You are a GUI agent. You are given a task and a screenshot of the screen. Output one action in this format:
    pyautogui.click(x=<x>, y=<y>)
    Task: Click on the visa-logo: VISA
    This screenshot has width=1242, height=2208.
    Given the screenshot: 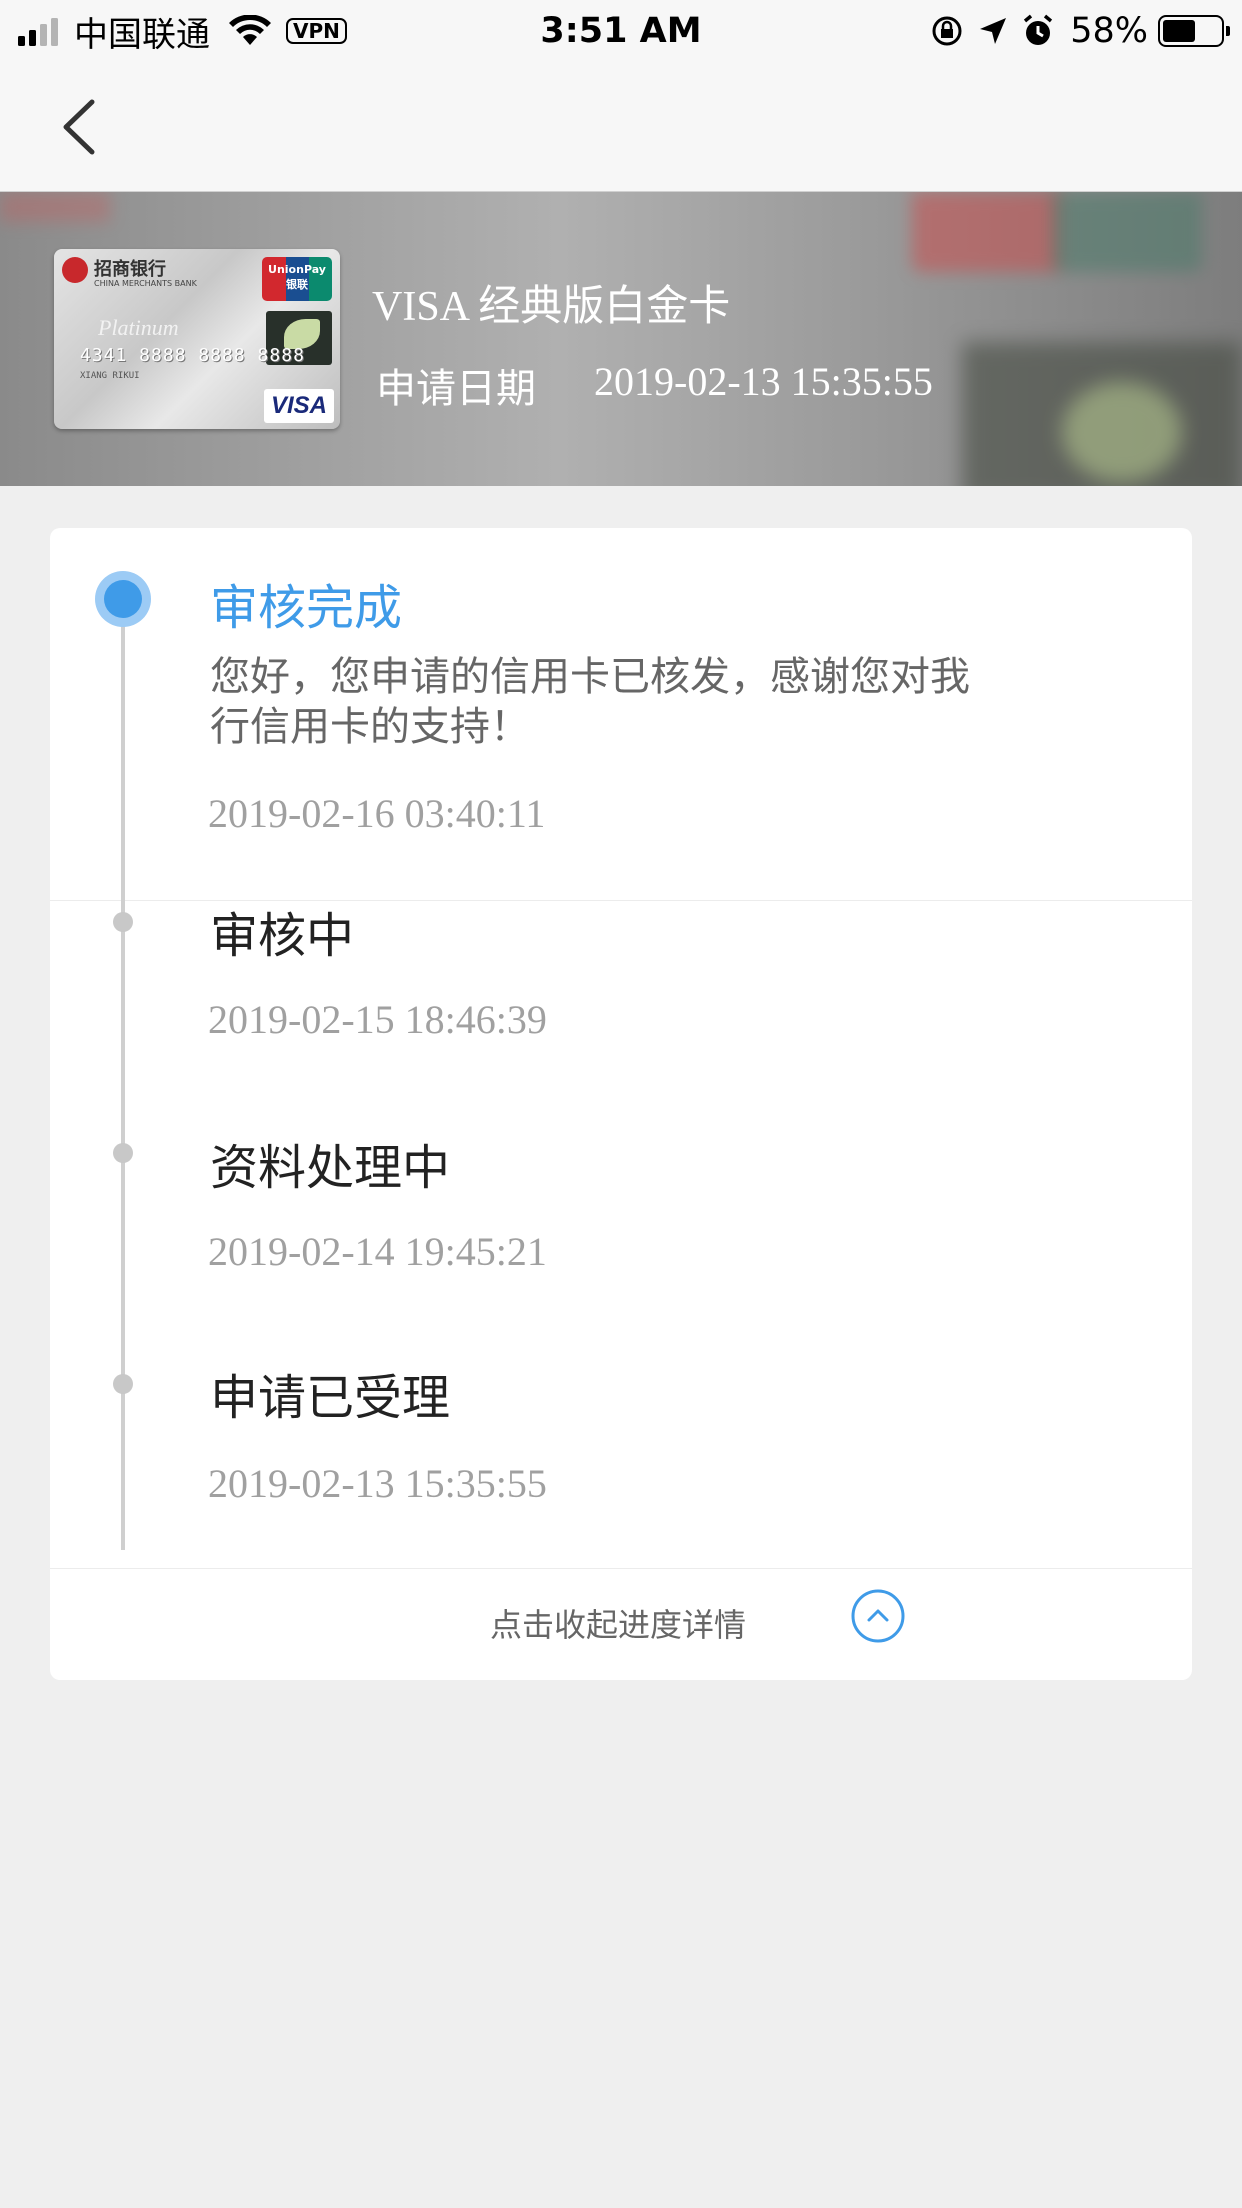 What is the action you would take?
    pyautogui.click(x=299, y=406)
    